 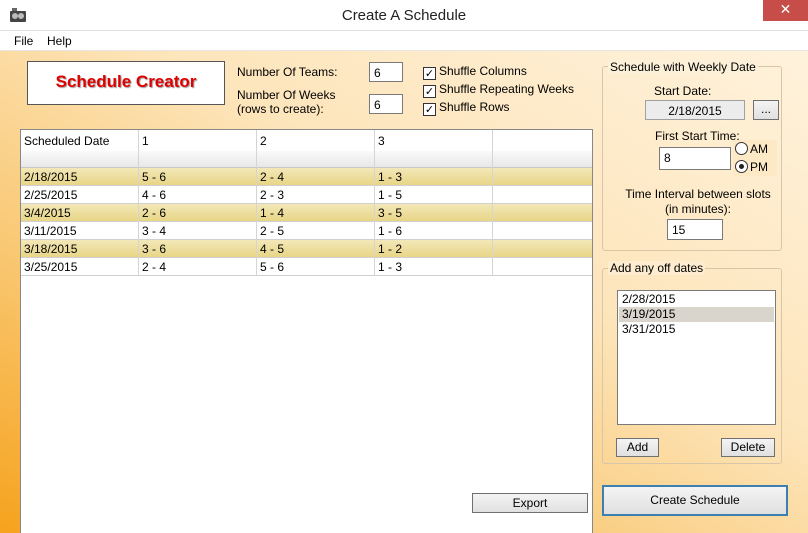 I want to click on shuffle-rows-label: Shuffle Rows, so click(x=474, y=107).